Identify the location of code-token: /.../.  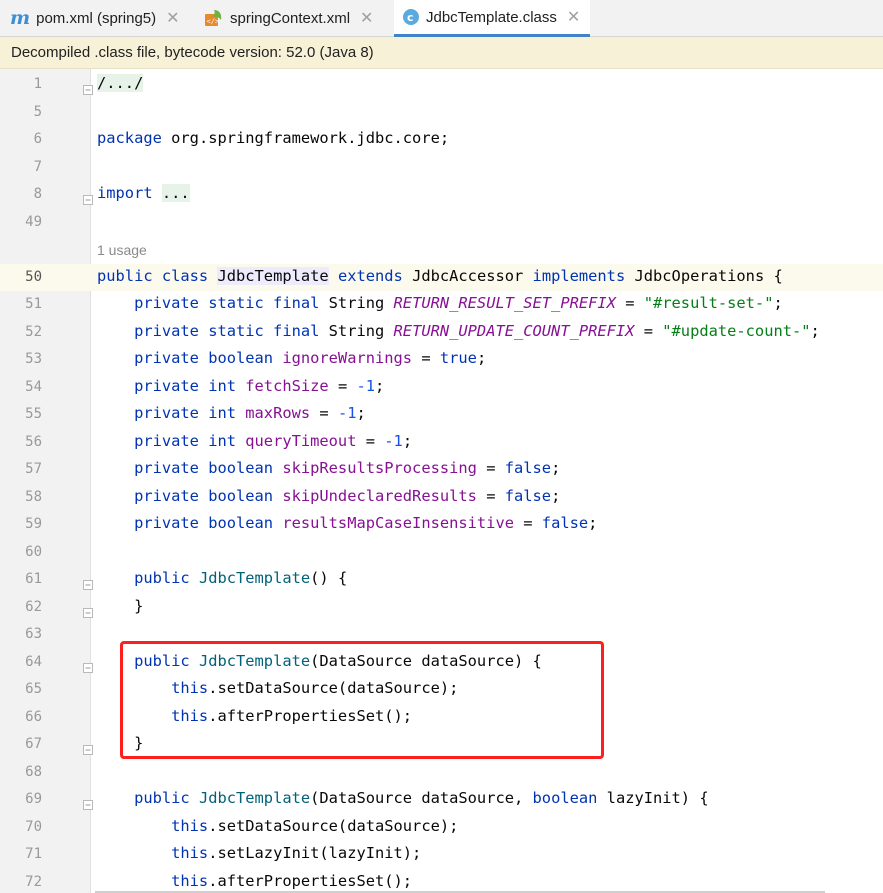
(120, 83).